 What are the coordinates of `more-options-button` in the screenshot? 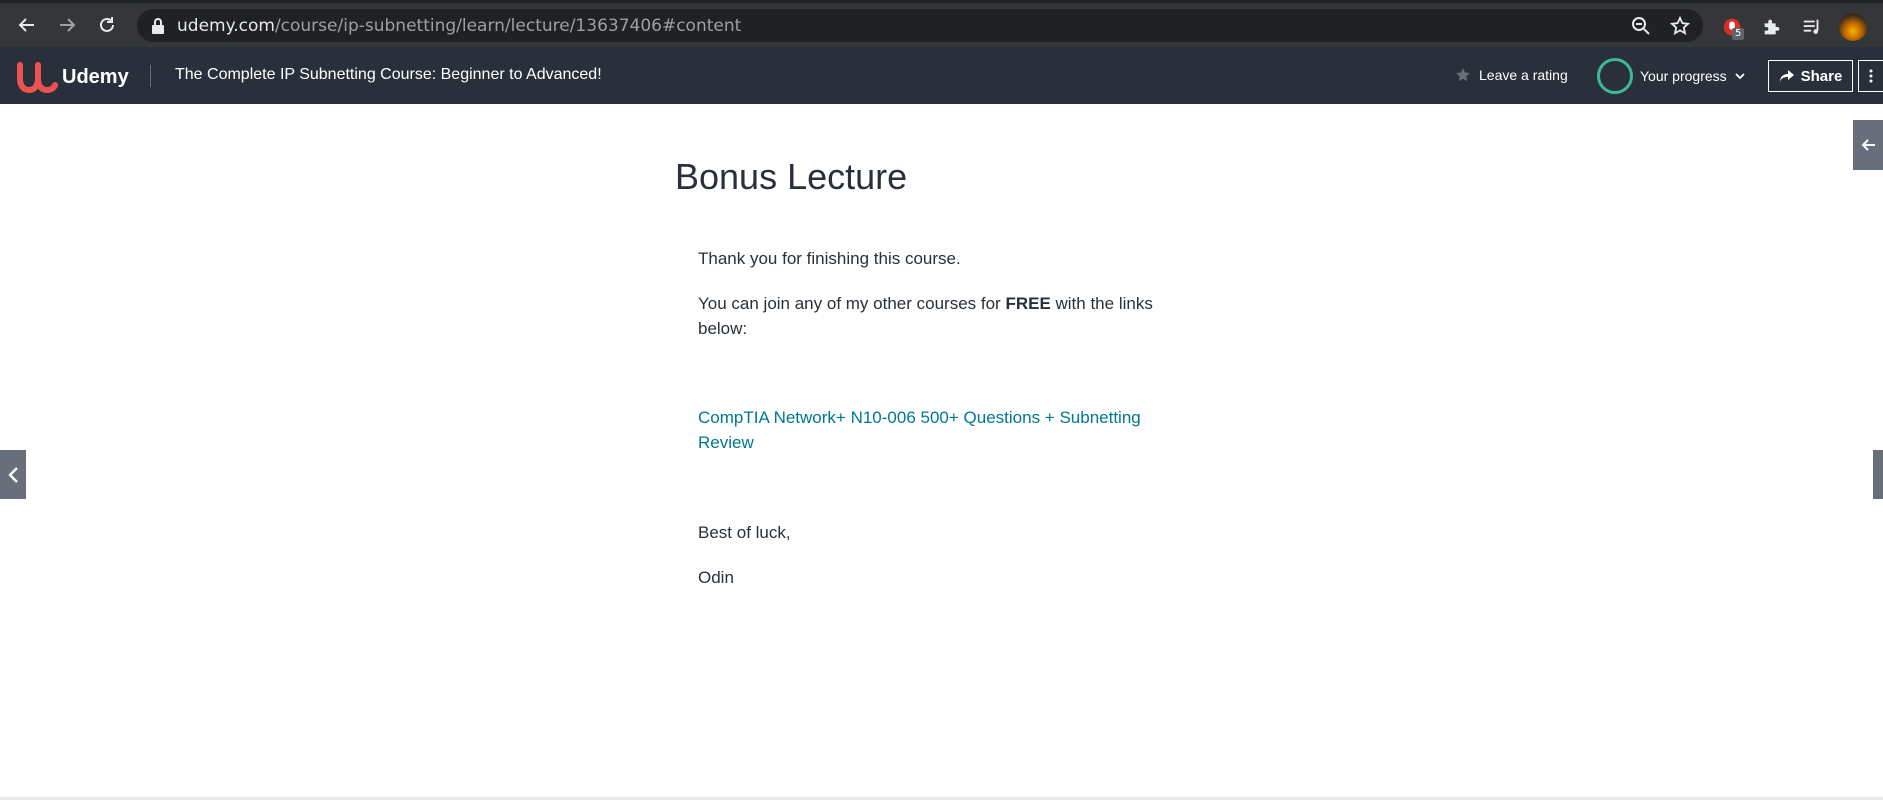 It's located at (1870, 76).